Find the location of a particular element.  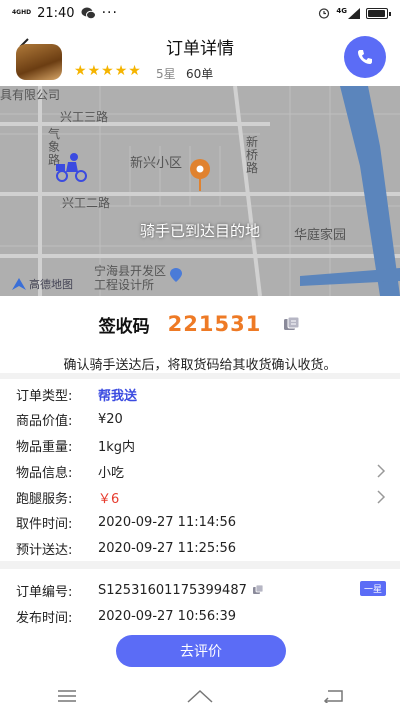

goods-value-value: ¥20 is located at coordinates (110, 419).